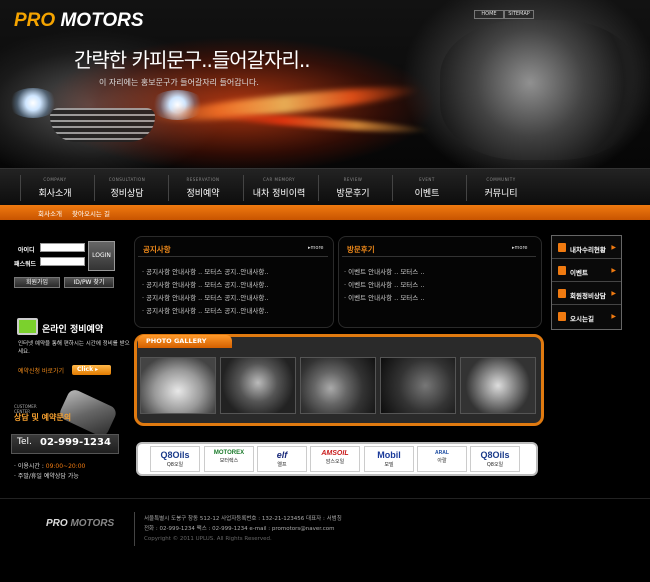 The width and height of the screenshot is (650, 582). I want to click on id-label: 아이디, so click(26, 250).